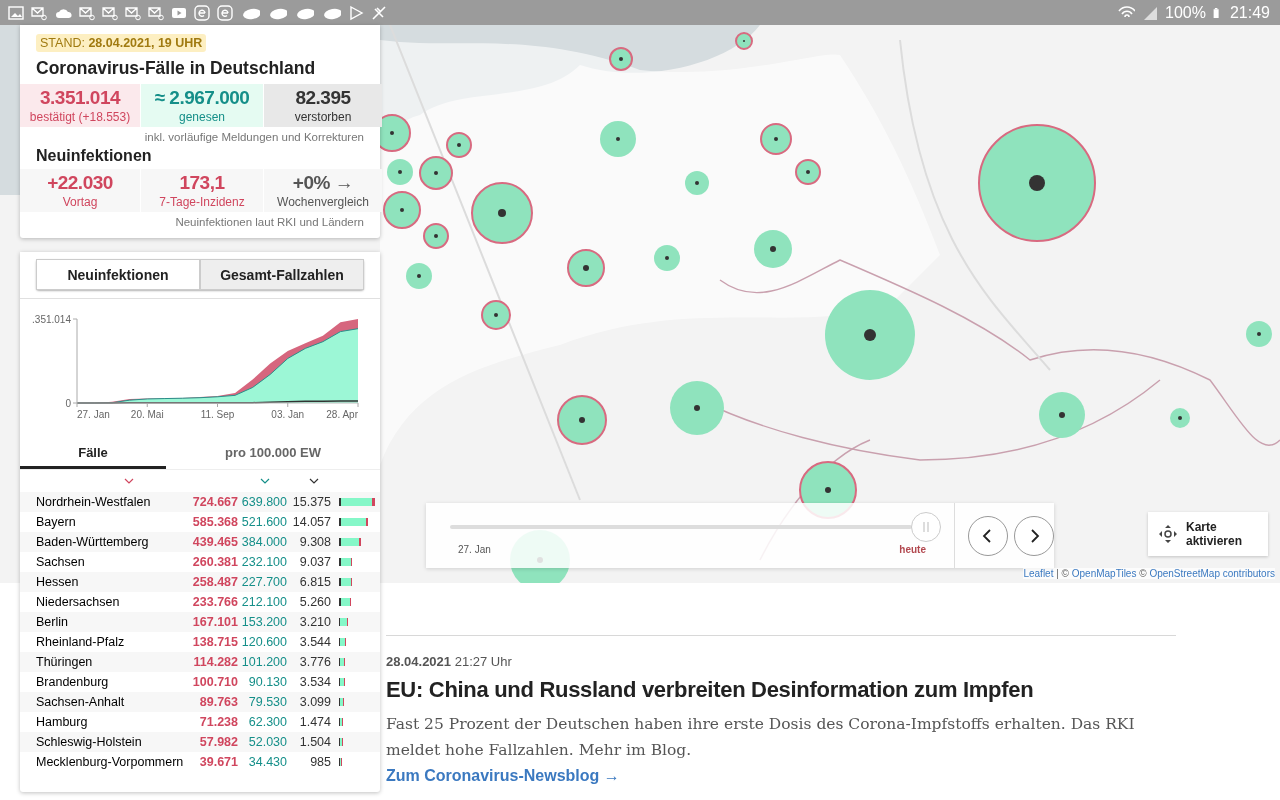 This screenshot has width=1280, height=800. What do you see at coordinates (147, 414) in the screenshot?
I see `x-axis-label: 20. Mai` at bounding box center [147, 414].